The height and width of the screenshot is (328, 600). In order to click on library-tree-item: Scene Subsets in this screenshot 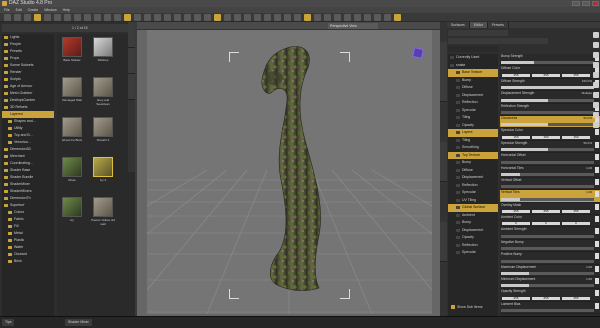, I will do `click(28, 65)`.